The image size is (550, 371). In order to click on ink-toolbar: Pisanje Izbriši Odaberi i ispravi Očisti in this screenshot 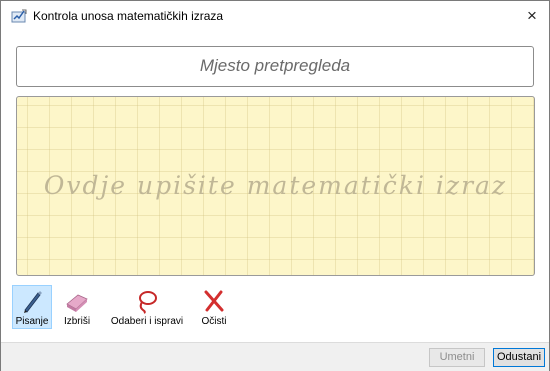, I will do `click(212, 307)`.